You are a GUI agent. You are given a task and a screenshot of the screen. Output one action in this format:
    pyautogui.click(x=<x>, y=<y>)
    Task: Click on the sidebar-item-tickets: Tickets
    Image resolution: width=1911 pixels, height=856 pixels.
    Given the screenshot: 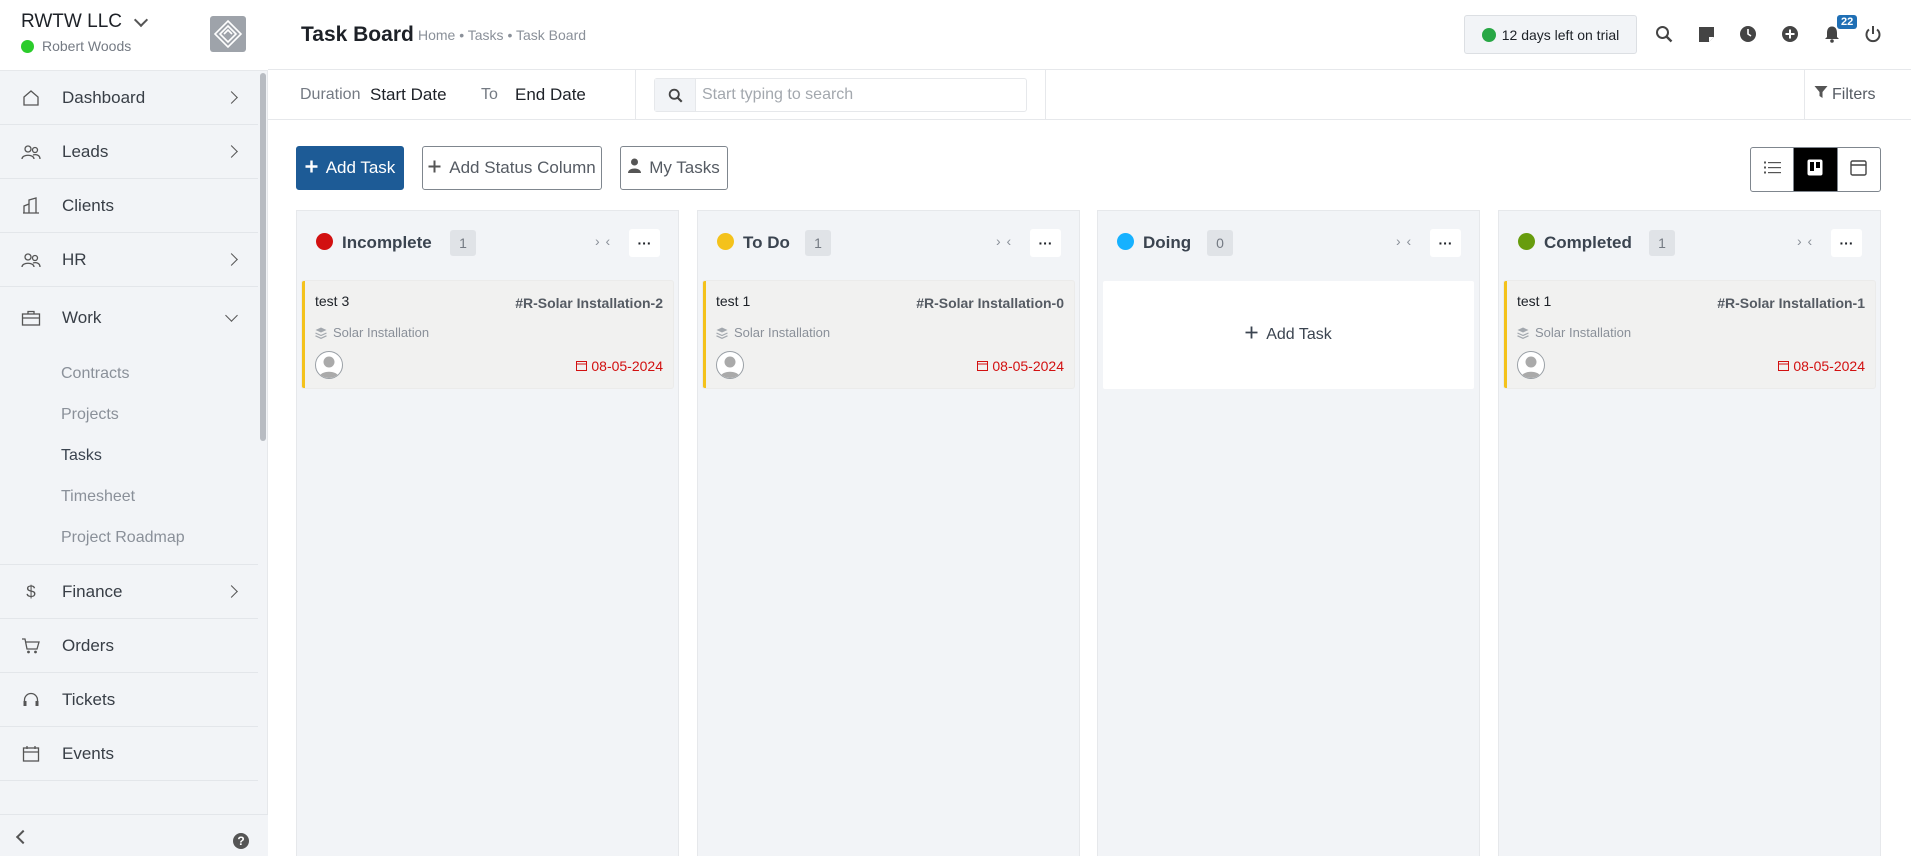 What is the action you would take?
    pyautogui.click(x=129, y=700)
    